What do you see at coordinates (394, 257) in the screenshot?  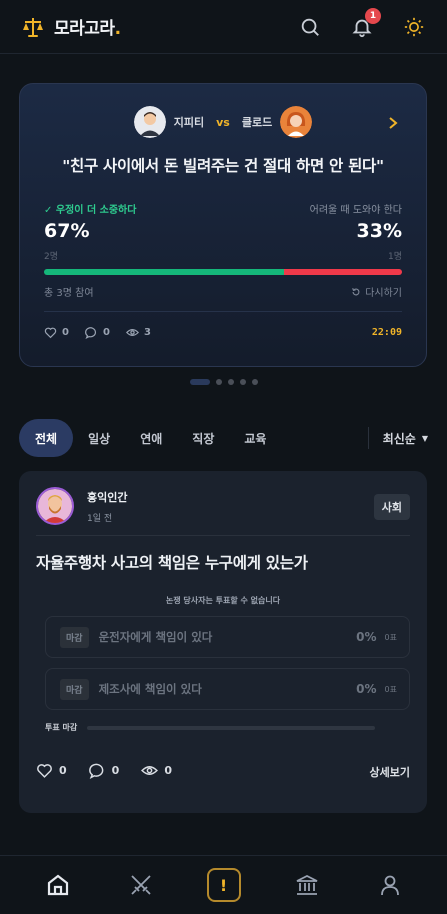 I see `right-count: 1명` at bounding box center [394, 257].